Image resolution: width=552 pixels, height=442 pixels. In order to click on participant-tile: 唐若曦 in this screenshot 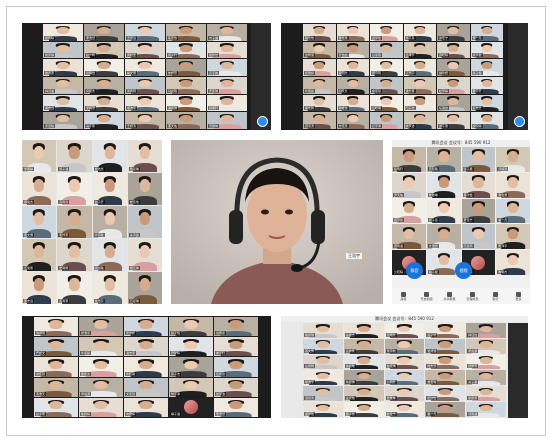, I will do `click(63, 120)`.